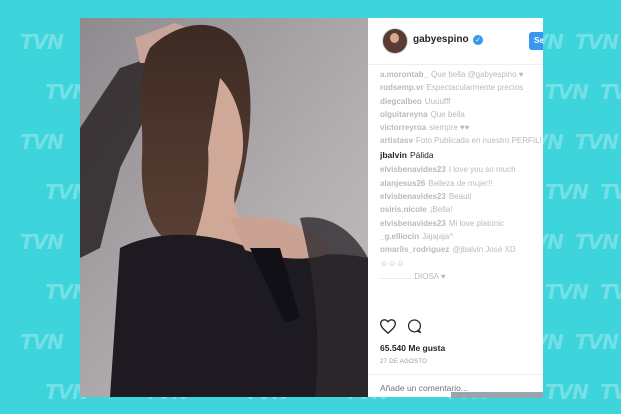  I want to click on comment-username: artistasv, so click(396, 140).